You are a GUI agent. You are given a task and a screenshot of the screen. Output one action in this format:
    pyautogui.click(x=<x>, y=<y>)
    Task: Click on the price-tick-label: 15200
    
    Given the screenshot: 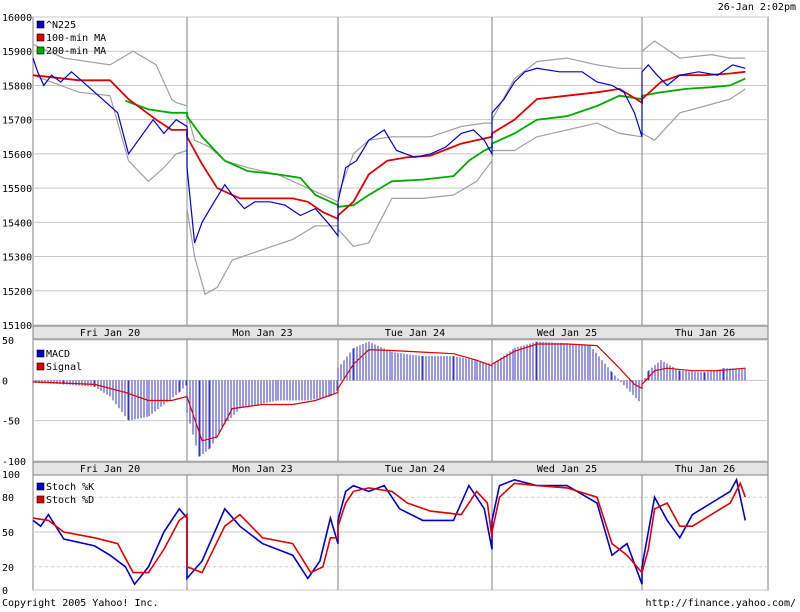 What is the action you would take?
    pyautogui.click(x=17, y=292)
    